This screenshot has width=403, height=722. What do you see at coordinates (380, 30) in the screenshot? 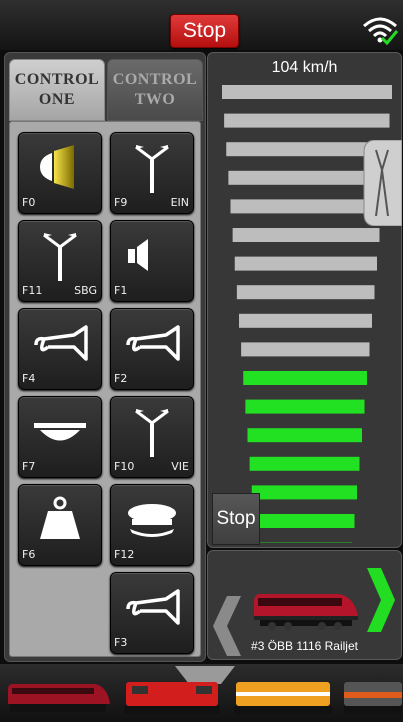
I see `wifi-connected-icon` at bounding box center [380, 30].